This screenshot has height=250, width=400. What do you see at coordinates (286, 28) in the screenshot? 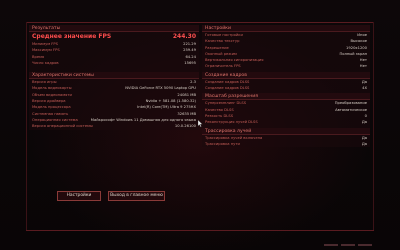
I see `settings-title: Настройки` at bounding box center [286, 28].